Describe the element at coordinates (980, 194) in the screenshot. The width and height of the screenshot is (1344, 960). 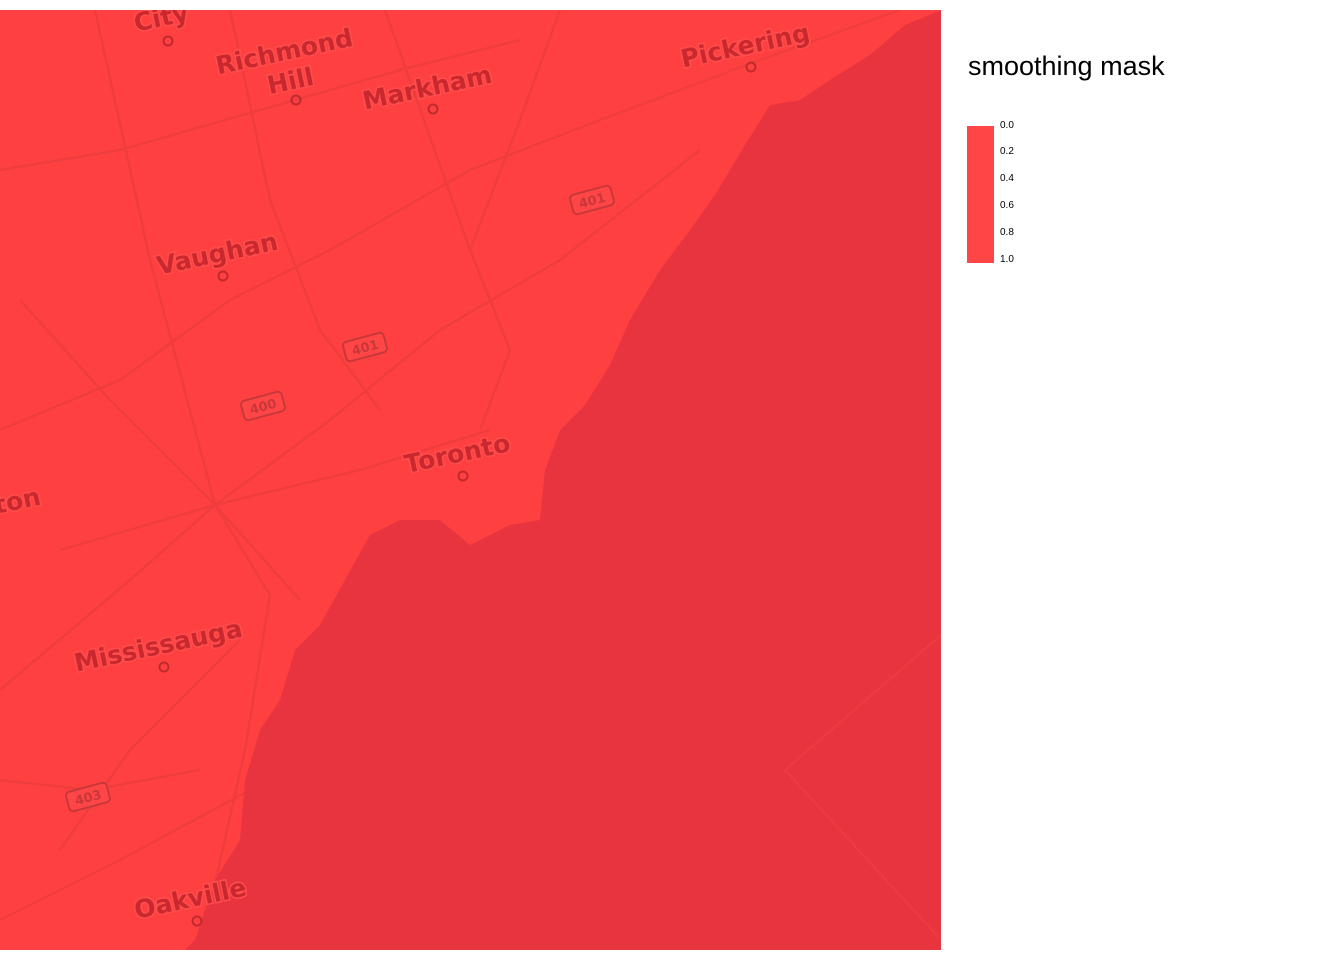
I see `legend-colorbar` at that location.